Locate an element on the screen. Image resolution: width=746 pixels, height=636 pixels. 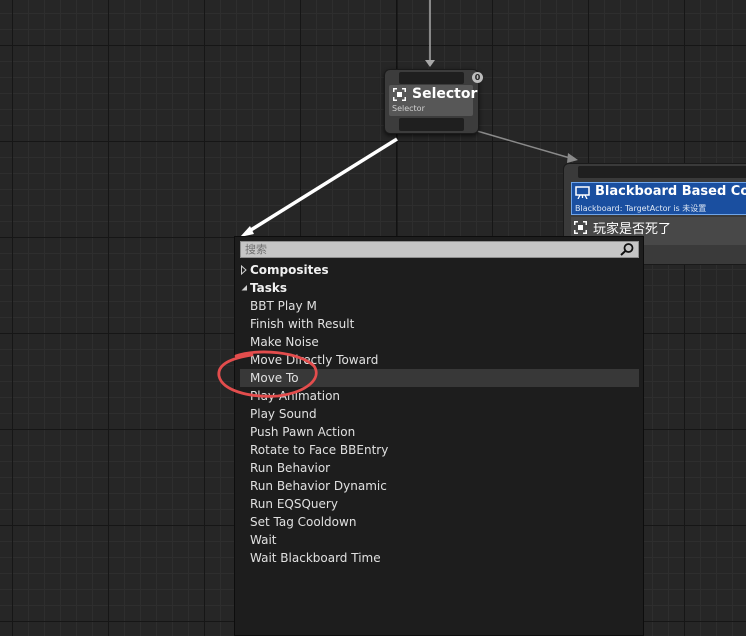
condition-label: 玩家是否死了 is located at coordinates (632, 229).